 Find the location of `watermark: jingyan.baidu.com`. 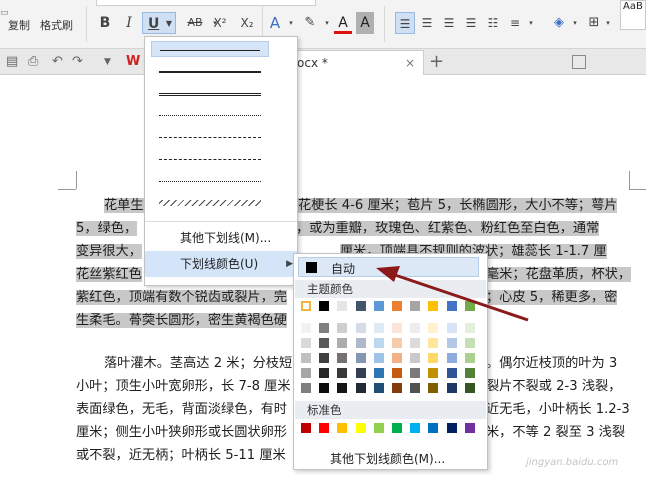

watermark: jingyan.baidu.com is located at coordinates (572, 462).